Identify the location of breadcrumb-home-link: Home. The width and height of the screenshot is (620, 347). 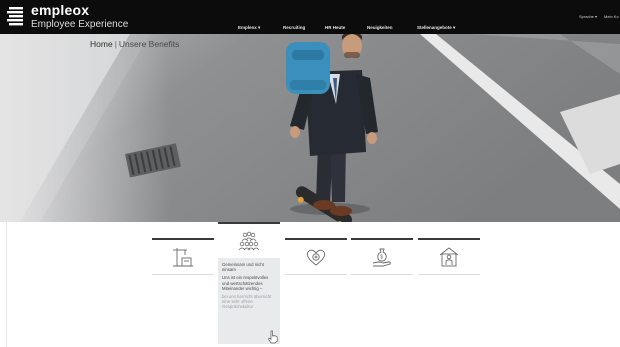
(101, 44).